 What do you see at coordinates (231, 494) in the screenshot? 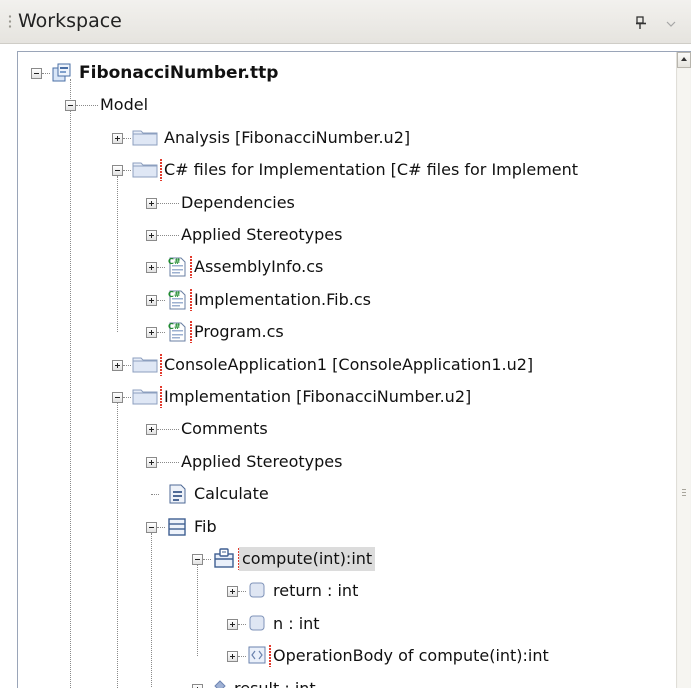
I see `tree-item-label: Calculate` at bounding box center [231, 494].